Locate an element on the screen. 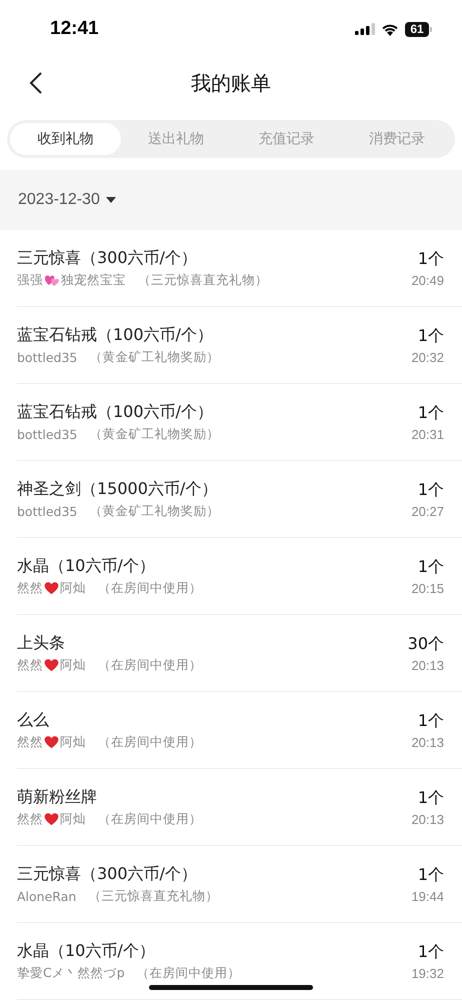  record-time: 20:15 is located at coordinates (427, 588).